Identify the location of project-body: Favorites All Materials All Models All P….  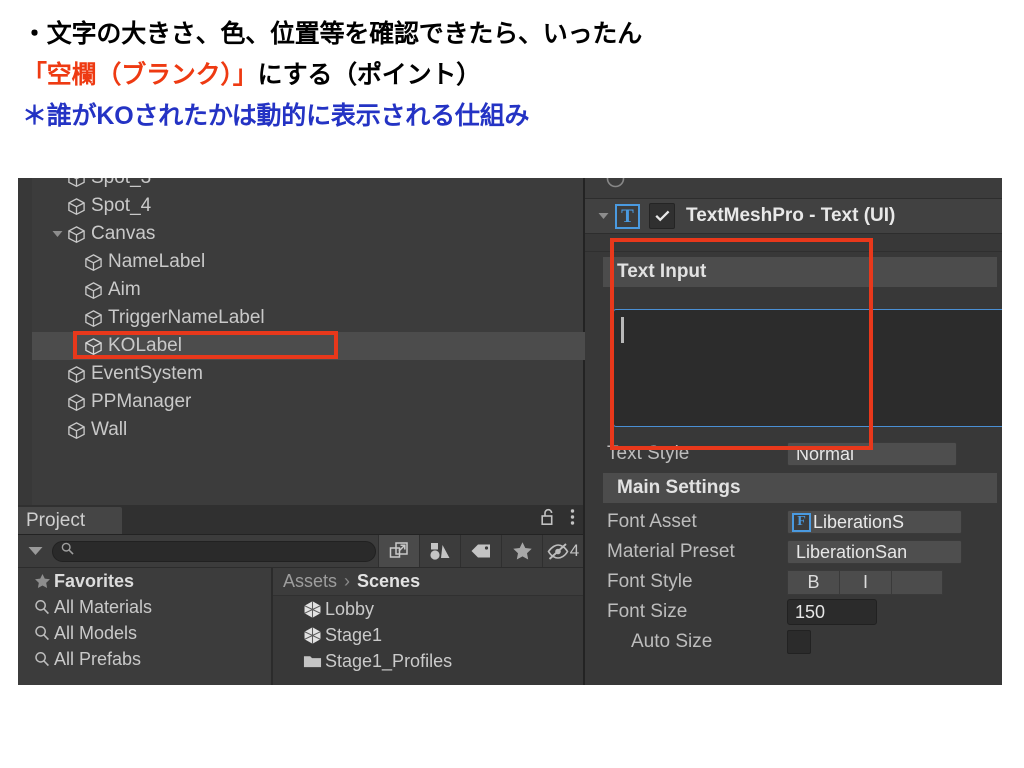
(300, 626).